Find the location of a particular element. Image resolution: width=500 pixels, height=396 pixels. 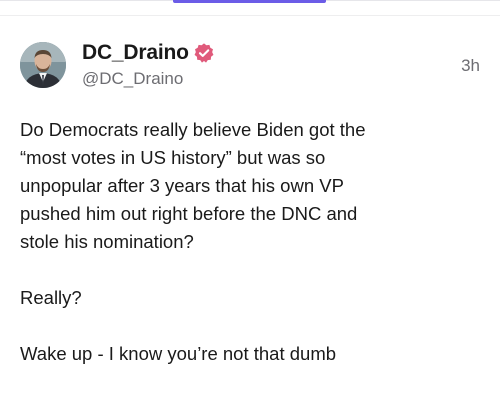

post-paragraph: Wake up - I know you’re not that dumb is located at coordinates (178, 353).